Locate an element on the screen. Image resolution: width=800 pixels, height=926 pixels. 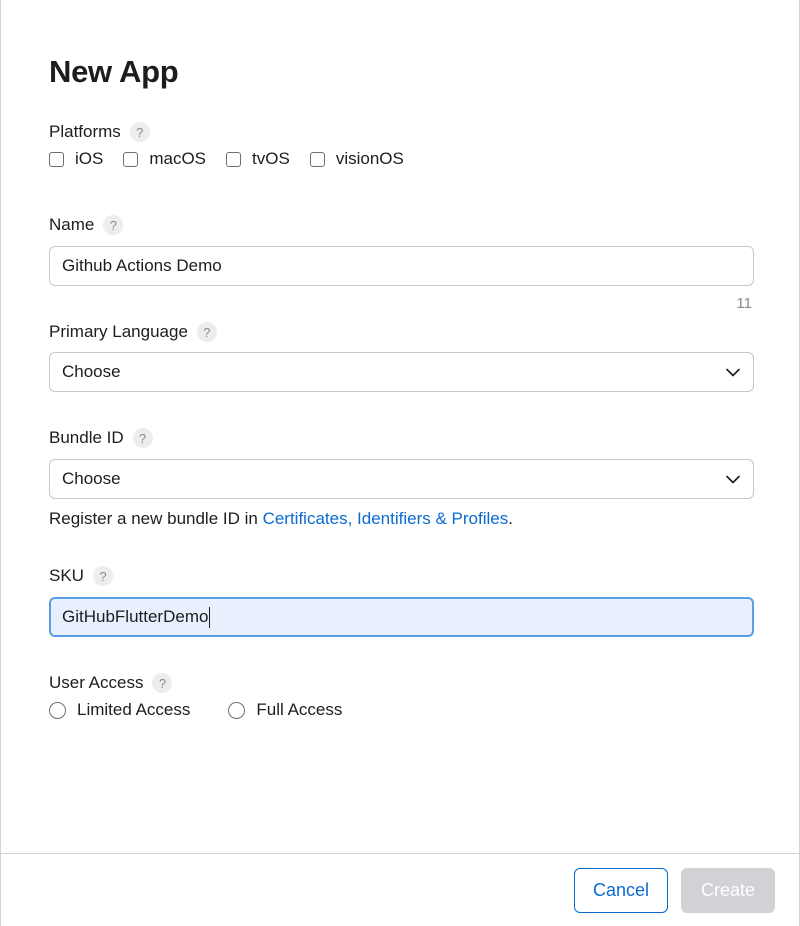
platform-tvos-option: tvOS is located at coordinates (258, 159).